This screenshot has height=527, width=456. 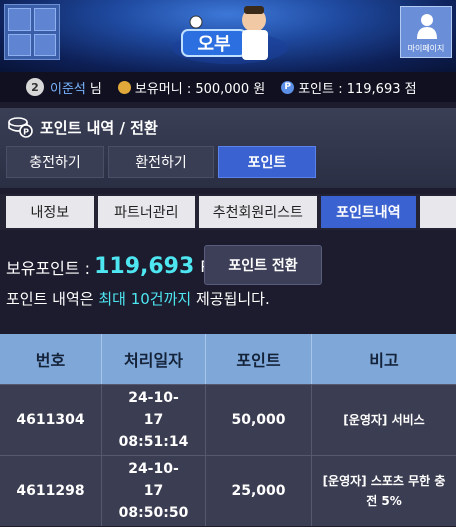 What do you see at coordinates (259, 420) in the screenshot?
I see `cell-point: 50,000` at bounding box center [259, 420].